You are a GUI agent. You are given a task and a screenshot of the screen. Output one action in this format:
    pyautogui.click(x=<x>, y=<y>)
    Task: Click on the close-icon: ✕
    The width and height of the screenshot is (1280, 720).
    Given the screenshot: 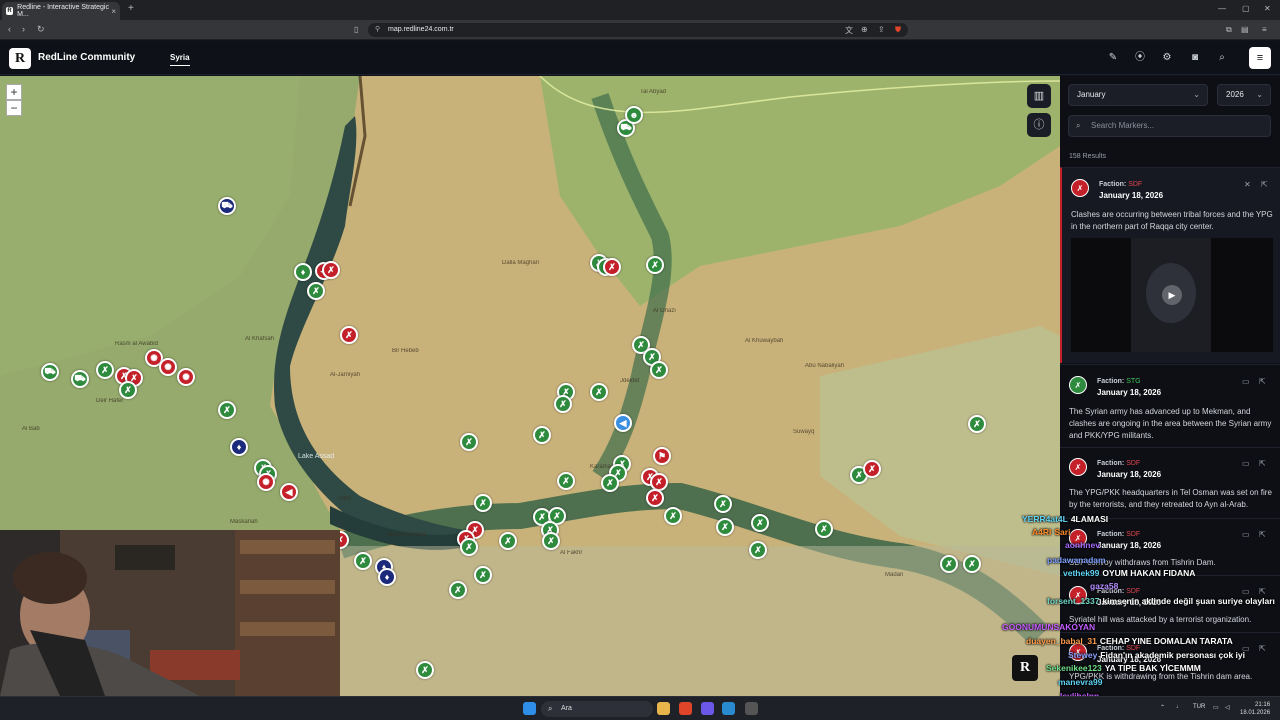 What is the action you would take?
    pyautogui.click(x=1247, y=184)
    